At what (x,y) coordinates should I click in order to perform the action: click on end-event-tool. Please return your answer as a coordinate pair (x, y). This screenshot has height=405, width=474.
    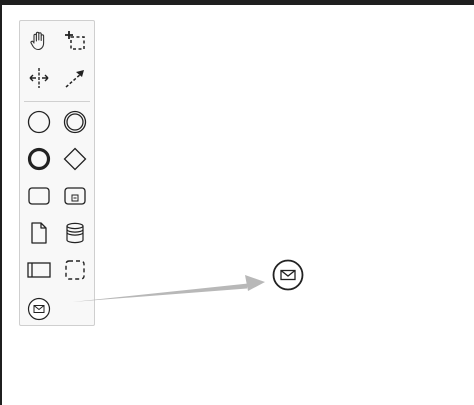
    Looking at the image, I should click on (39, 159).